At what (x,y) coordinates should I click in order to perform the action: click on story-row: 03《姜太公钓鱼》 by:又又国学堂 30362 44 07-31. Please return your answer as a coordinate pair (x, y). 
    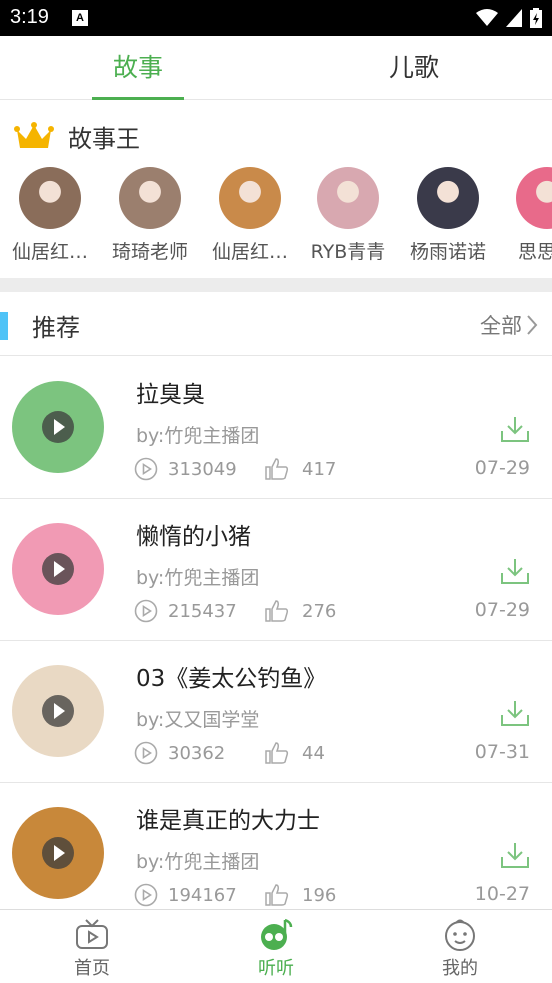
    Looking at the image, I should click on (276, 712).